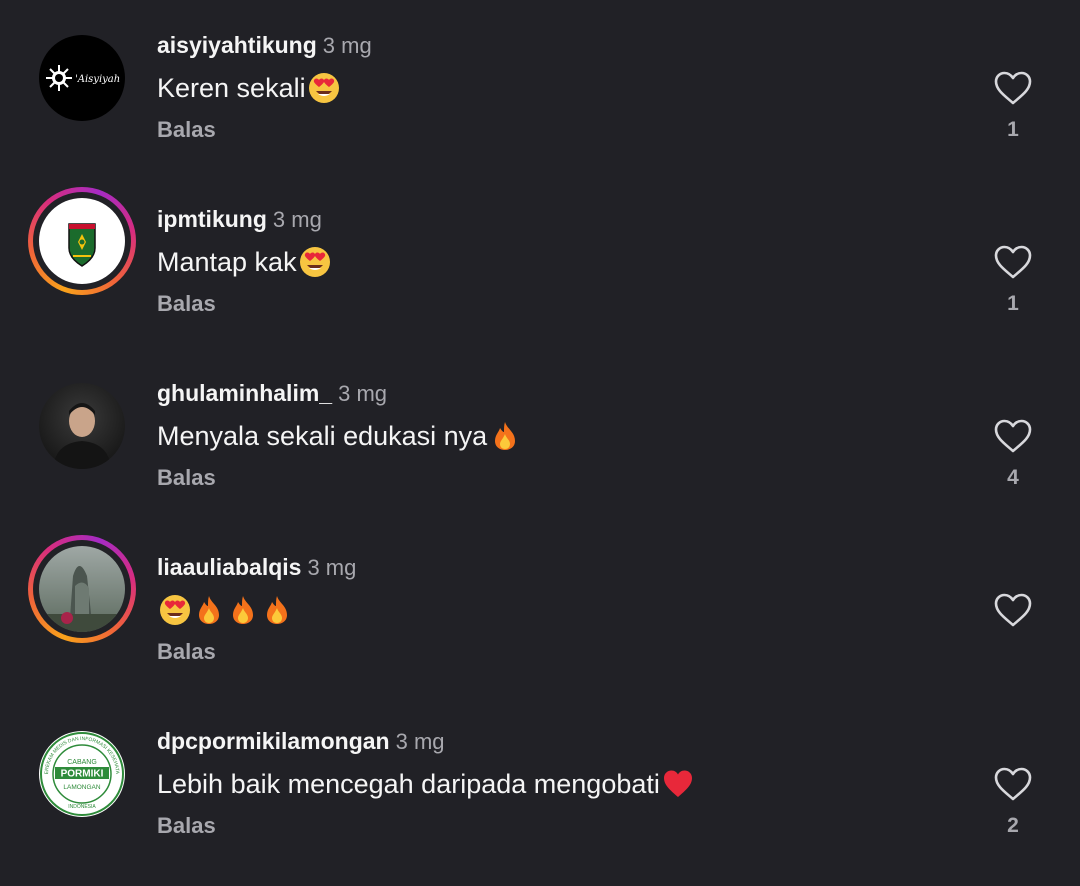 Image resolution: width=1080 pixels, height=886 pixels. What do you see at coordinates (82, 762) in the screenshot?
I see `svg-text: CABANG` at bounding box center [82, 762].